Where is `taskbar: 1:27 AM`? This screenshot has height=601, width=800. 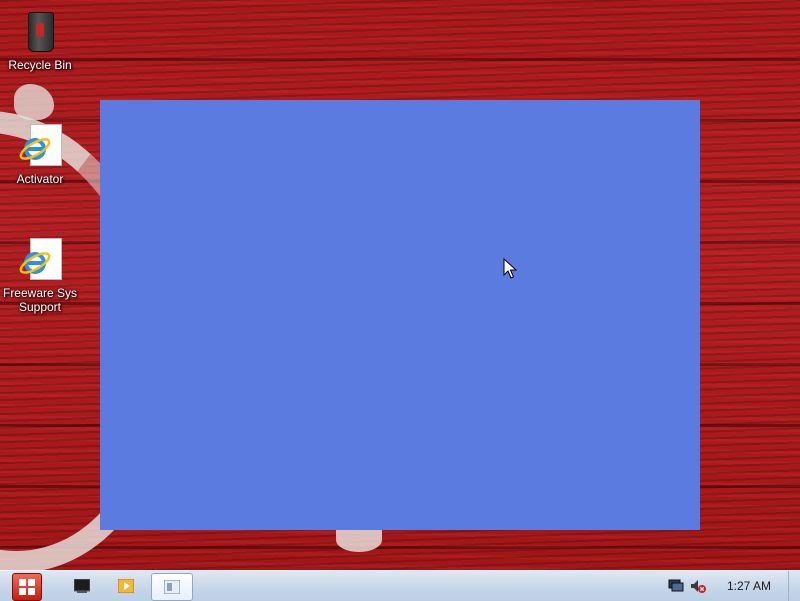
taskbar: 1:27 AM is located at coordinates (400, 585).